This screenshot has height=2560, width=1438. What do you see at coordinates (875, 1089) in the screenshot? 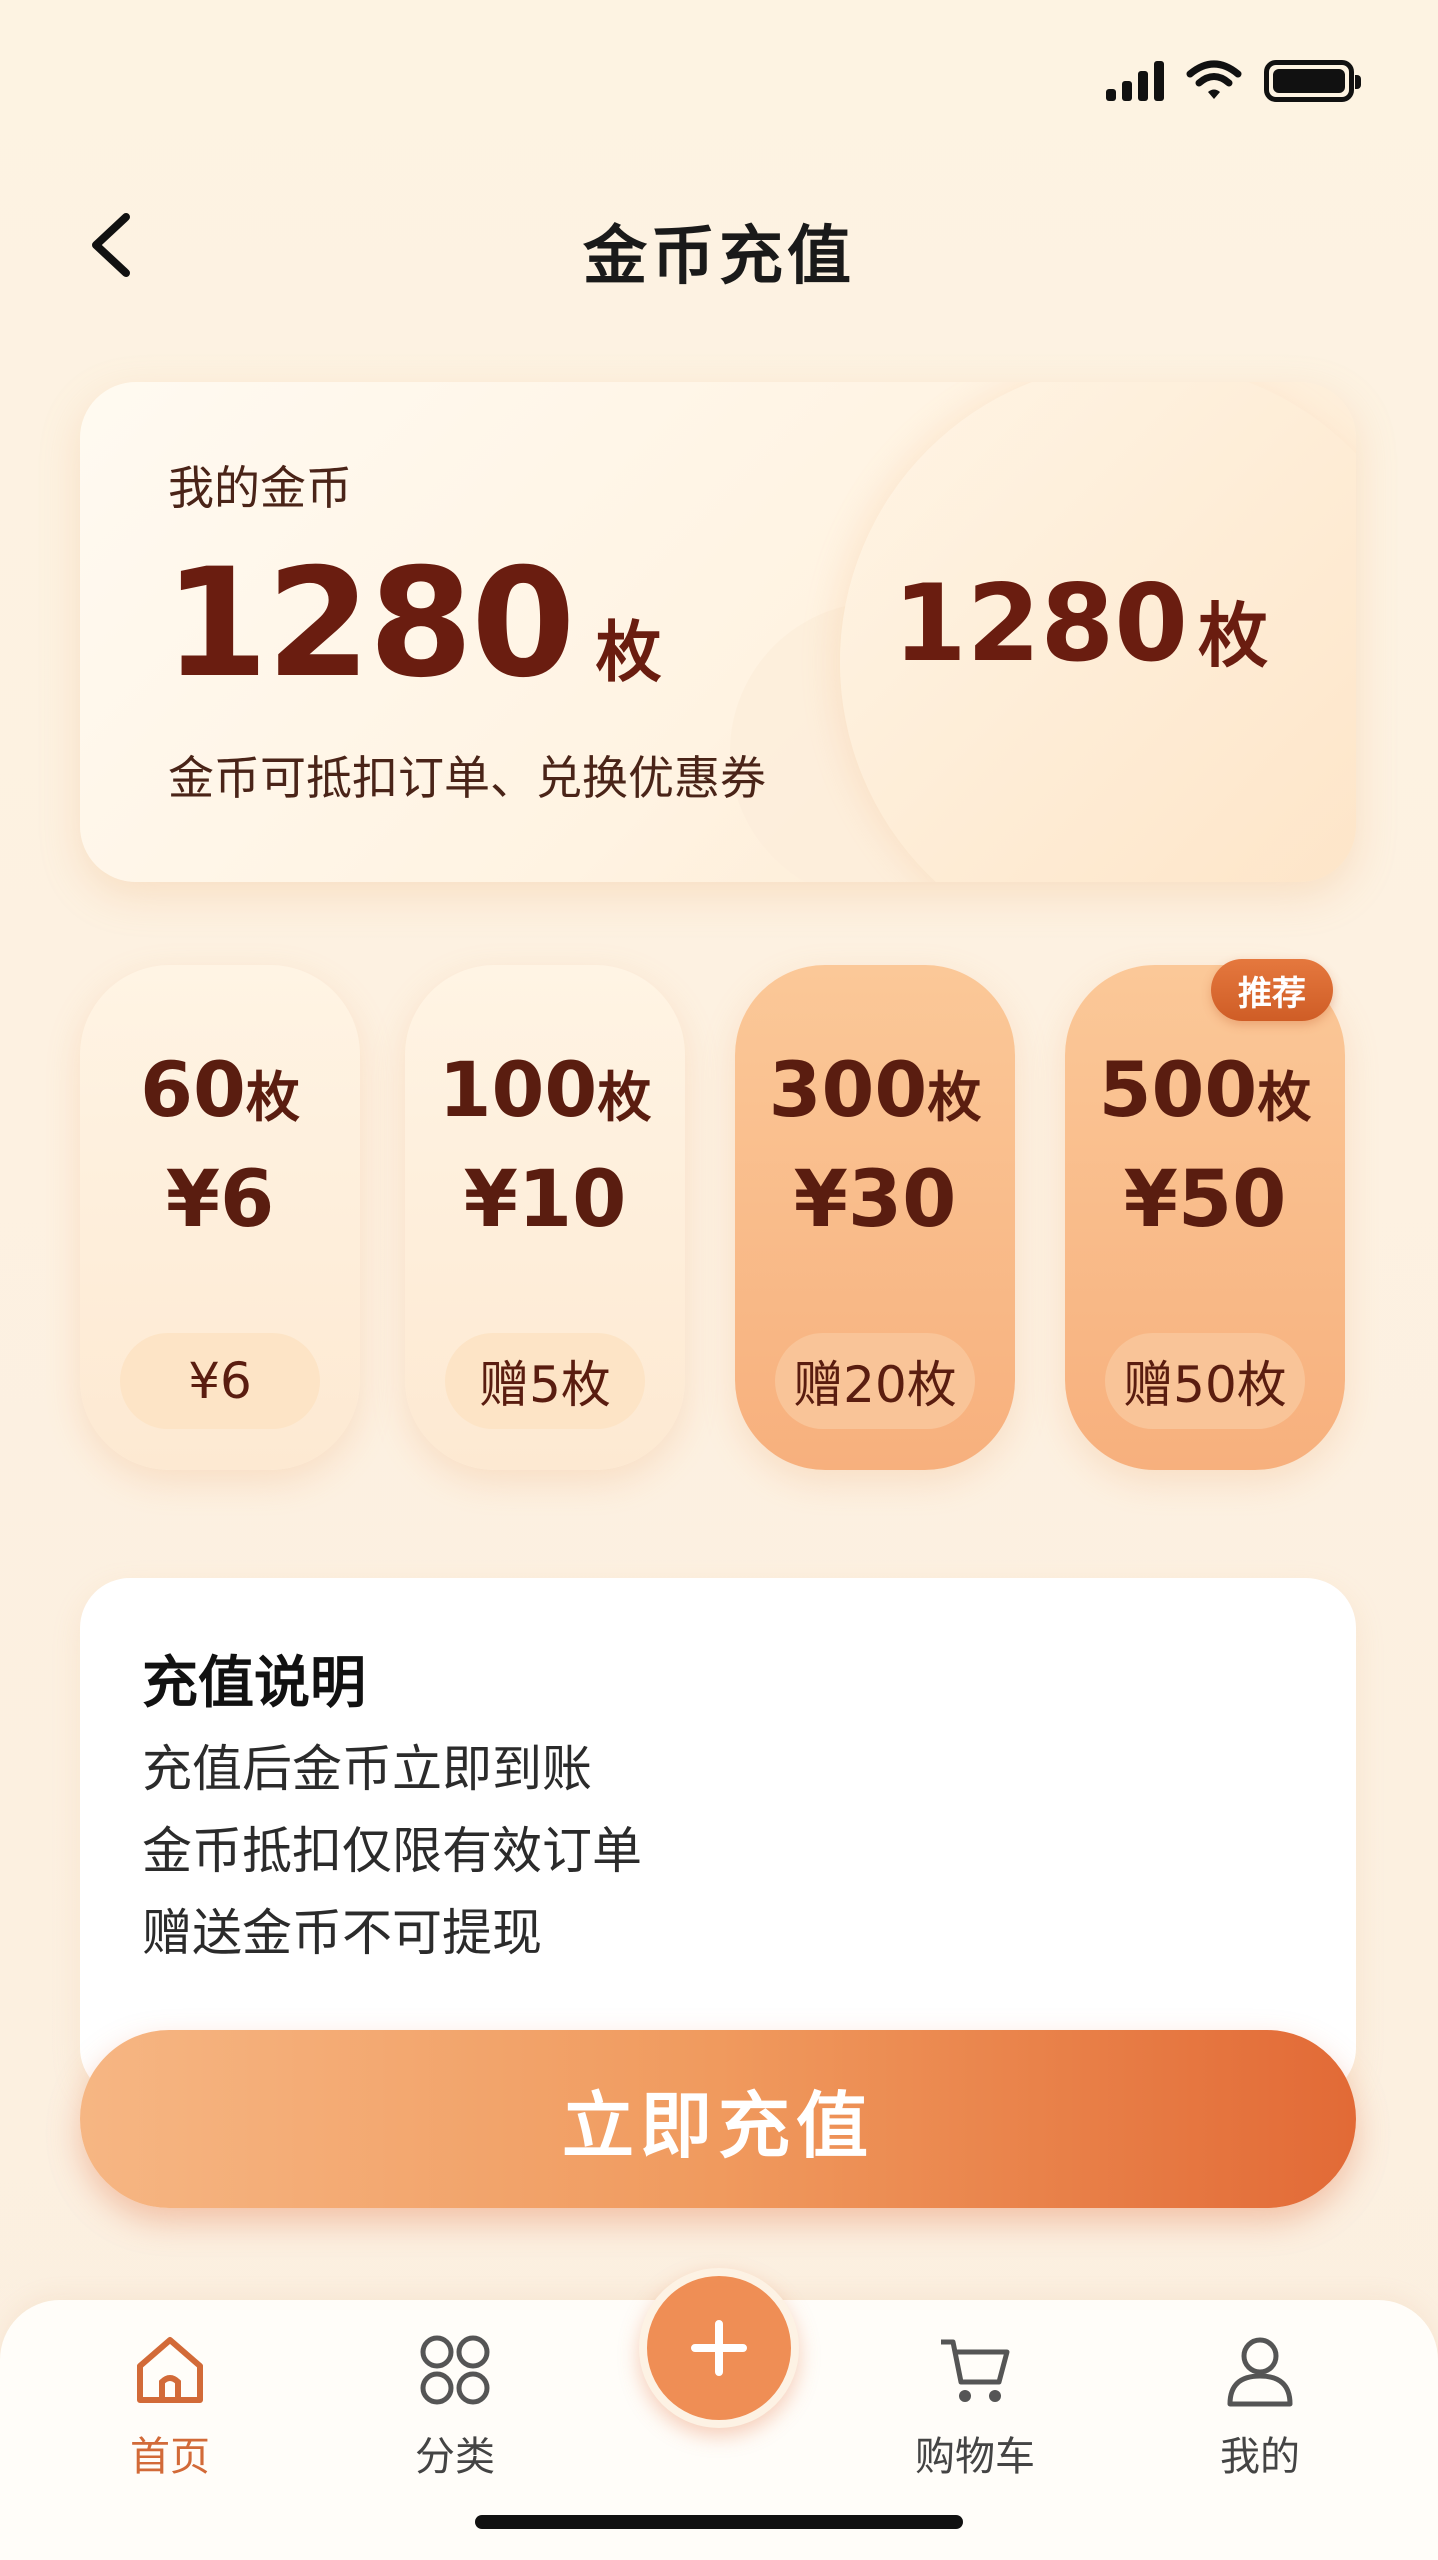
I see `package-coins: 300枚` at bounding box center [875, 1089].